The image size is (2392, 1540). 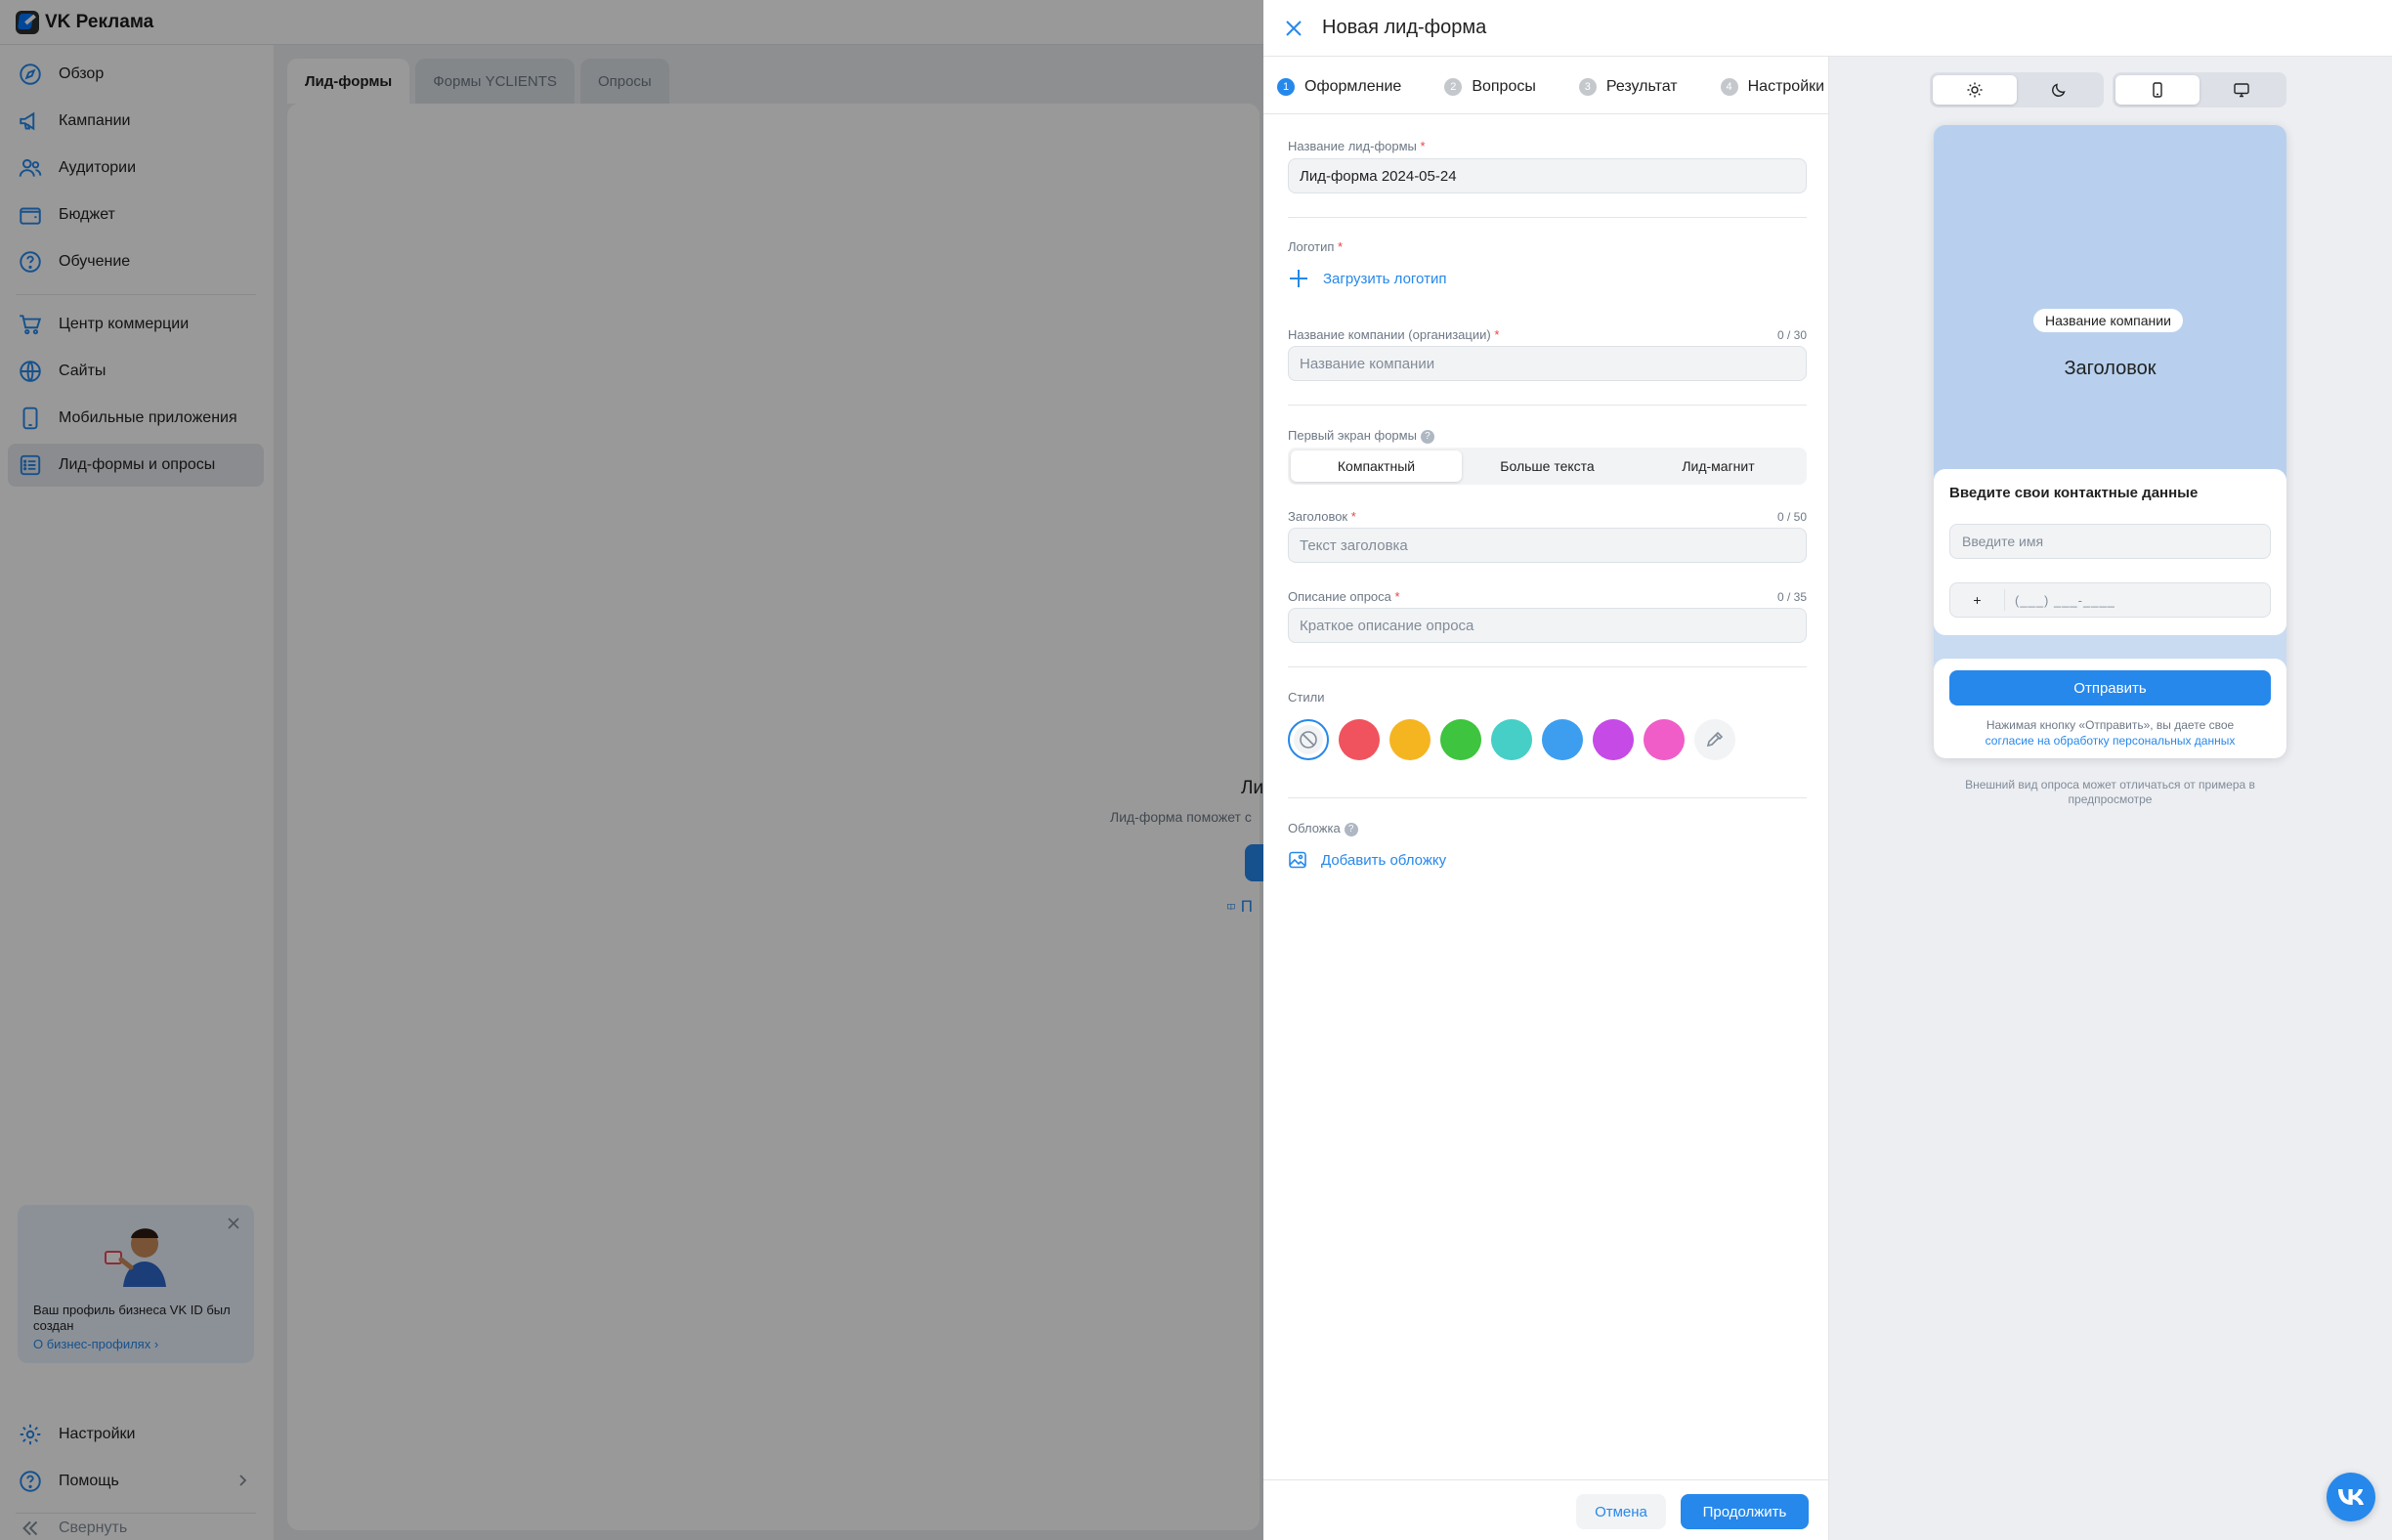 What do you see at coordinates (2108, 320) in the screenshot?
I see `company-name-badge: Название компании` at bounding box center [2108, 320].